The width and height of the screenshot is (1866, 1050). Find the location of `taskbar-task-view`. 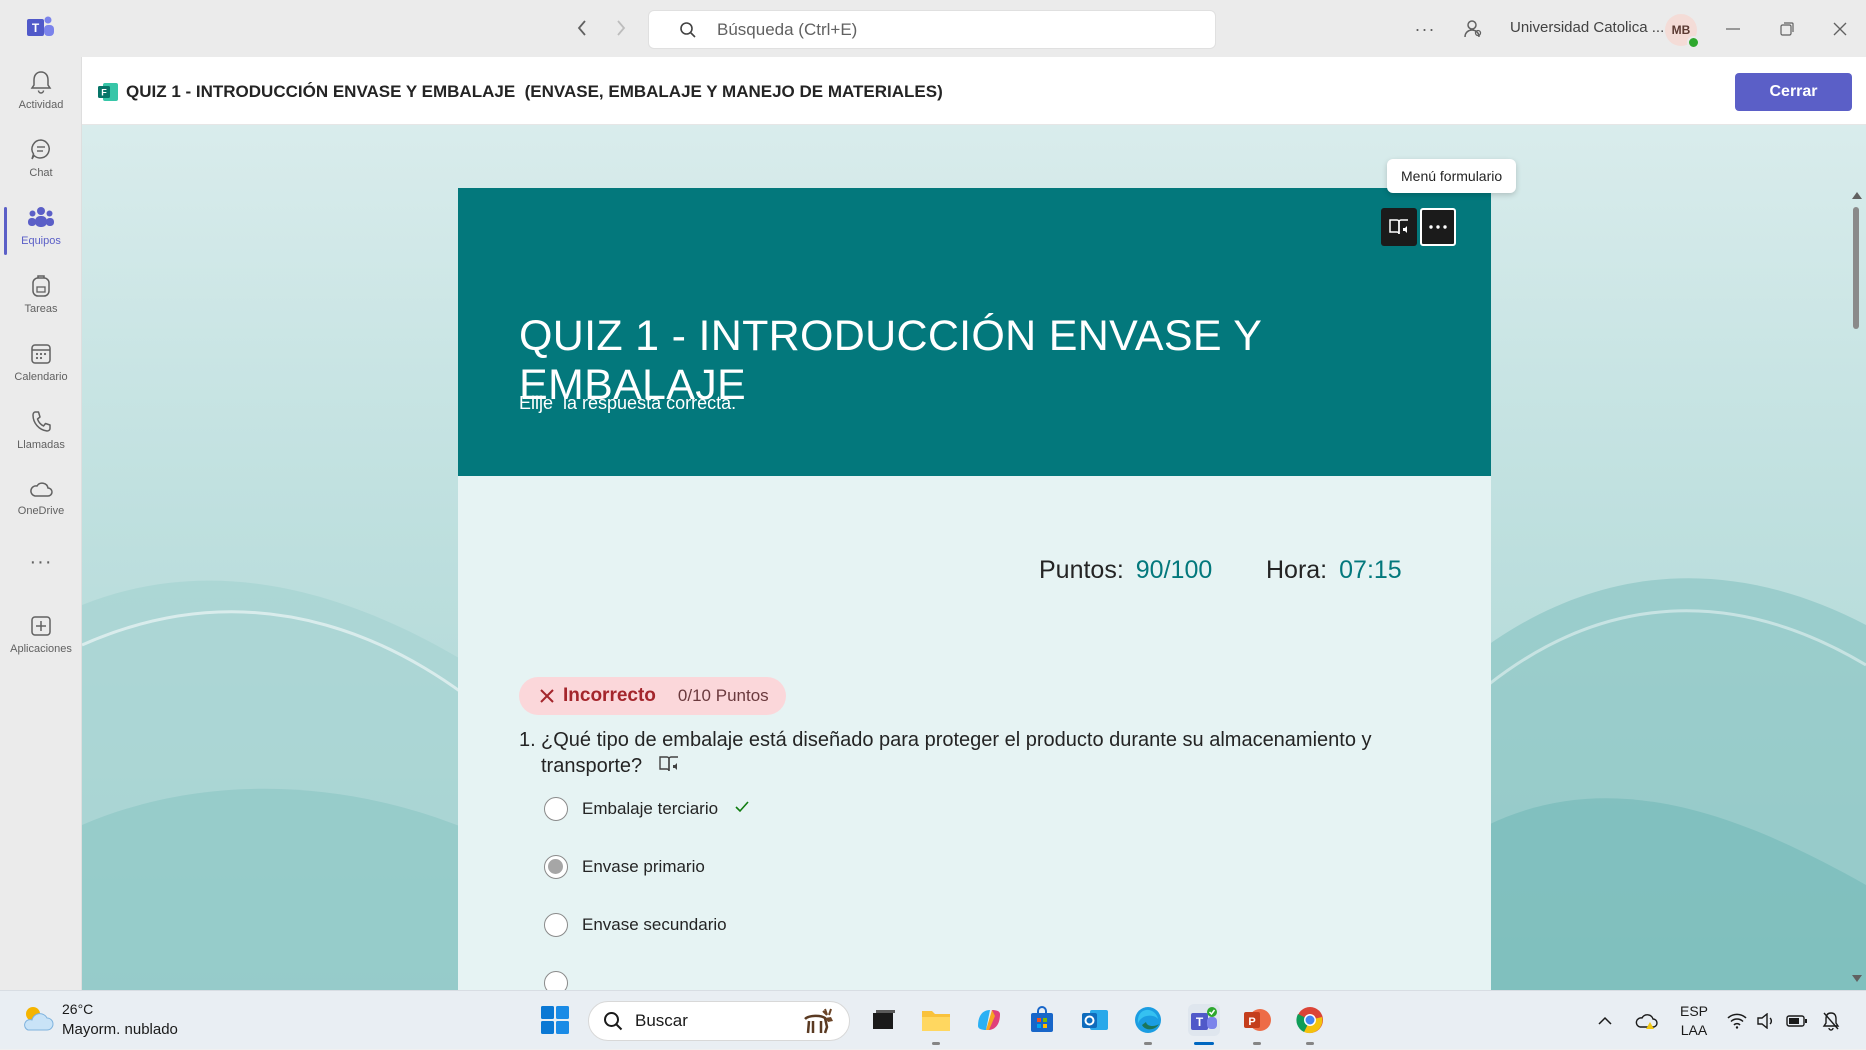

taskbar-task-view is located at coordinates (884, 1020).